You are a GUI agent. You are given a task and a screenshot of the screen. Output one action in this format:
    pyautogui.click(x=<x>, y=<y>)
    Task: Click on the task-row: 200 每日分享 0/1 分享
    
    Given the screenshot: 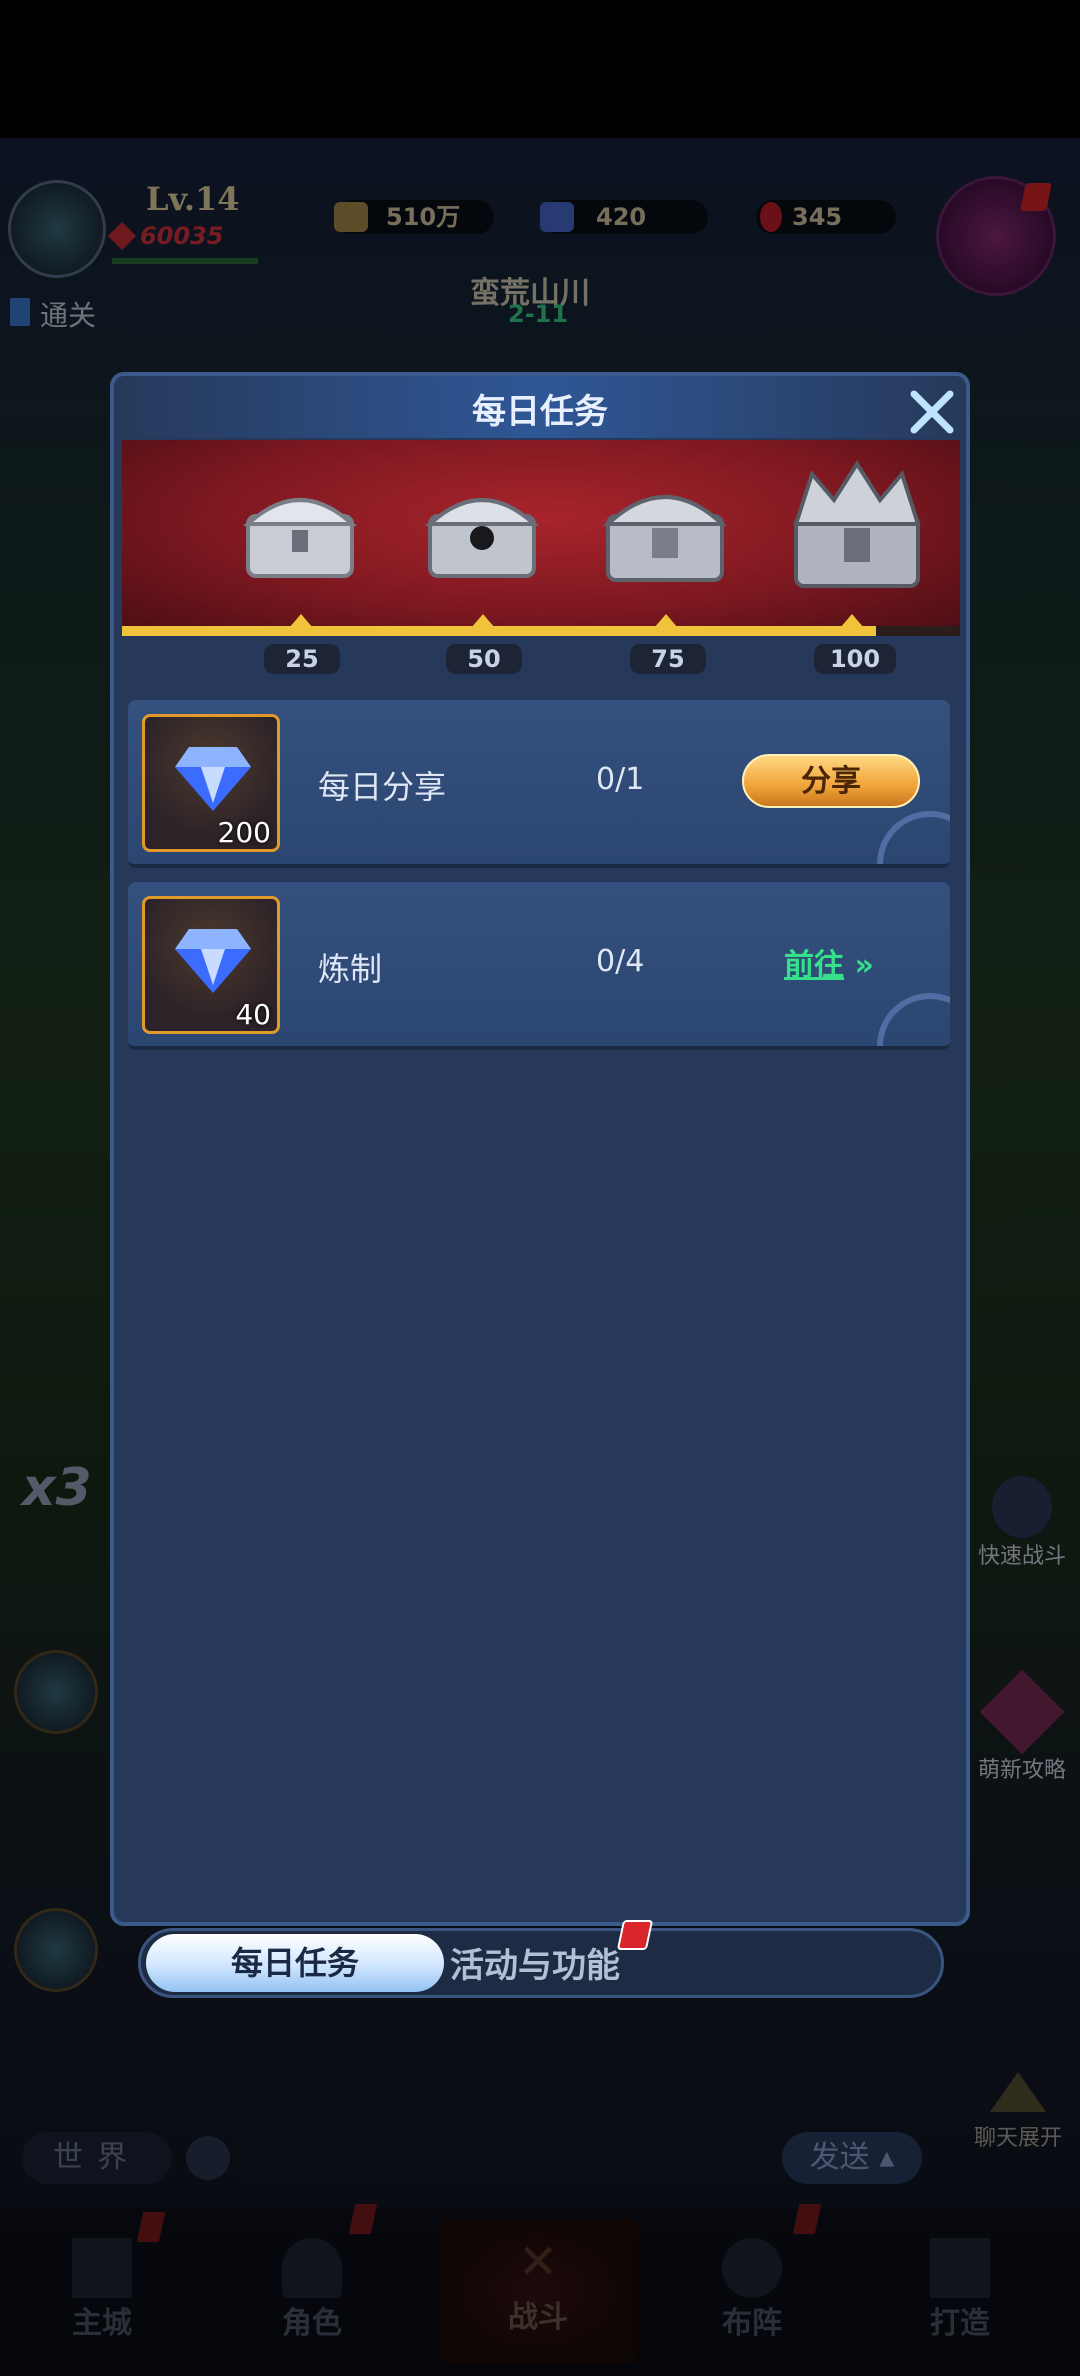 What is the action you would take?
    pyautogui.click(x=539, y=784)
    